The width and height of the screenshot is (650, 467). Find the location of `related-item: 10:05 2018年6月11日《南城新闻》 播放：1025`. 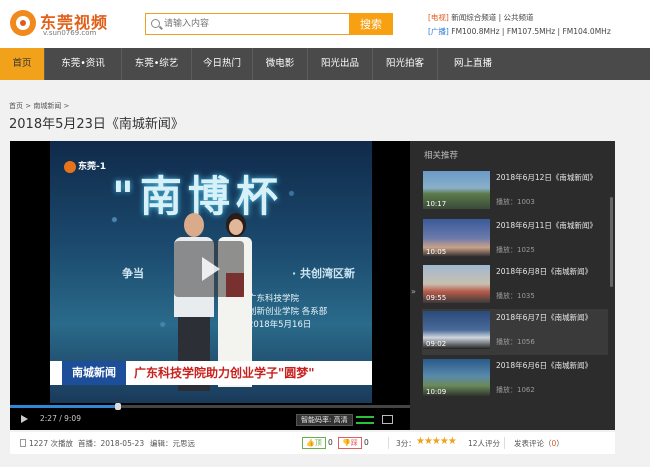

related-item: 10:05 2018年6月11日《南城新闻》 播放：1025 is located at coordinates (515, 240).